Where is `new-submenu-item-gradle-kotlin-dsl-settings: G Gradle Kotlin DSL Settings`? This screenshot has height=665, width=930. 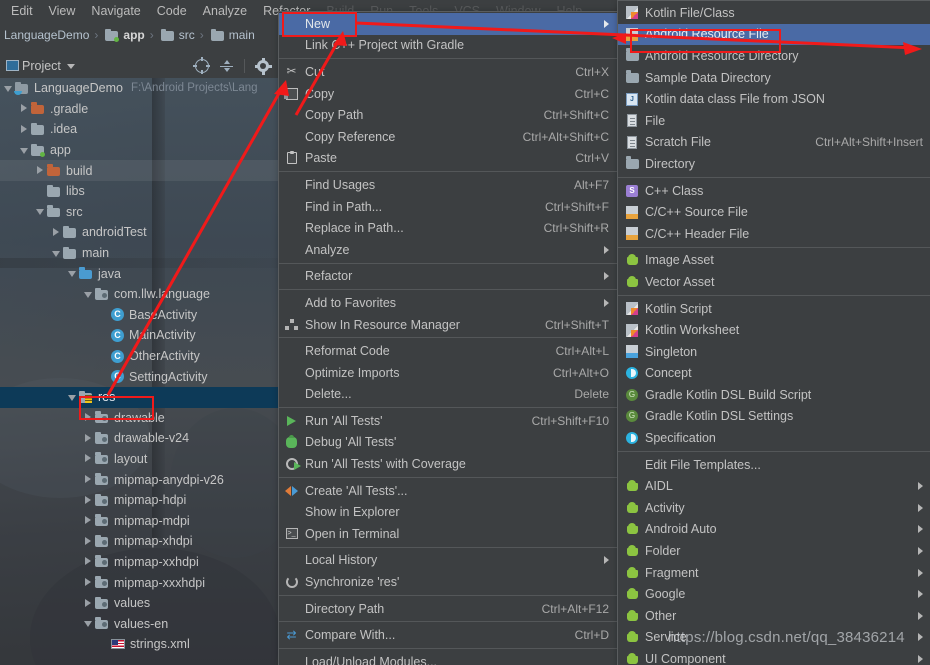
new-submenu-item-gradle-kotlin-dsl-settings: G Gradle Kotlin DSL Settings is located at coordinates (774, 417).